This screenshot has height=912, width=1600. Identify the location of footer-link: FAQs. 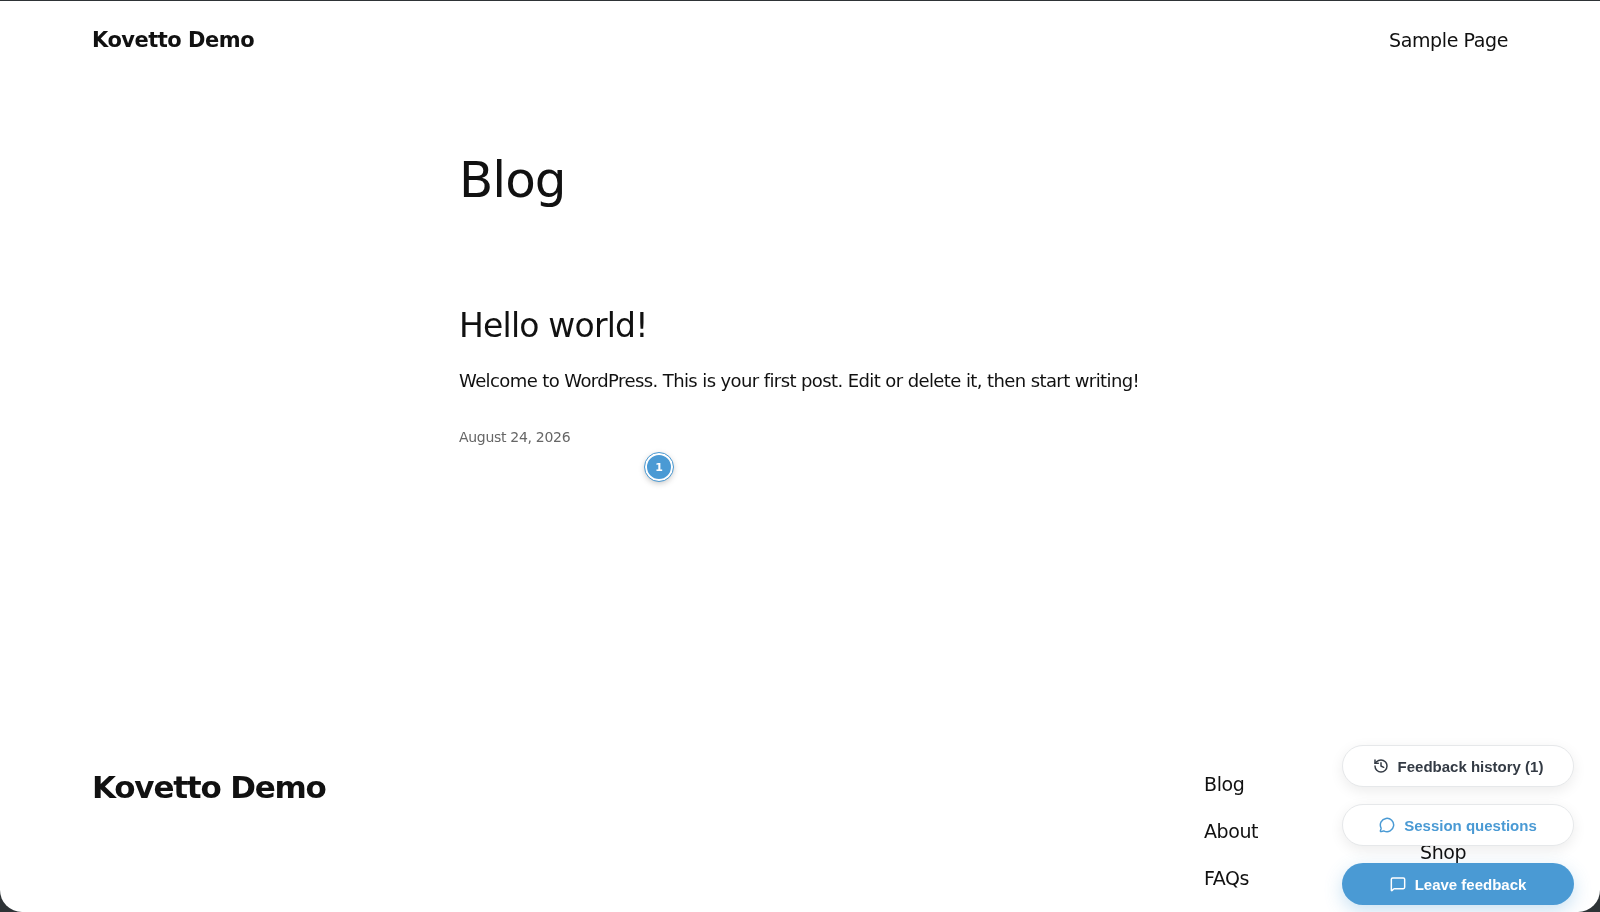
(1227, 878).